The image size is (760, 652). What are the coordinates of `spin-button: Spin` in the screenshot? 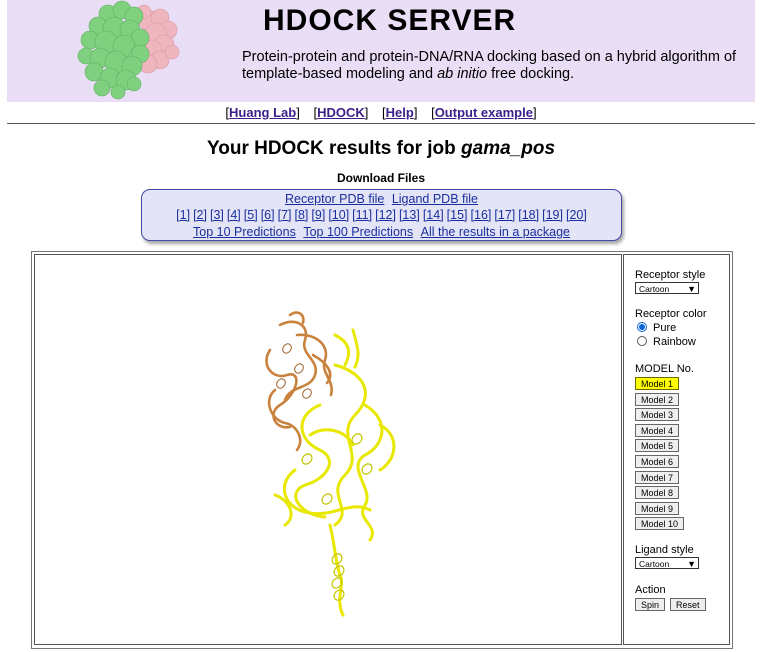 It's located at (650, 604).